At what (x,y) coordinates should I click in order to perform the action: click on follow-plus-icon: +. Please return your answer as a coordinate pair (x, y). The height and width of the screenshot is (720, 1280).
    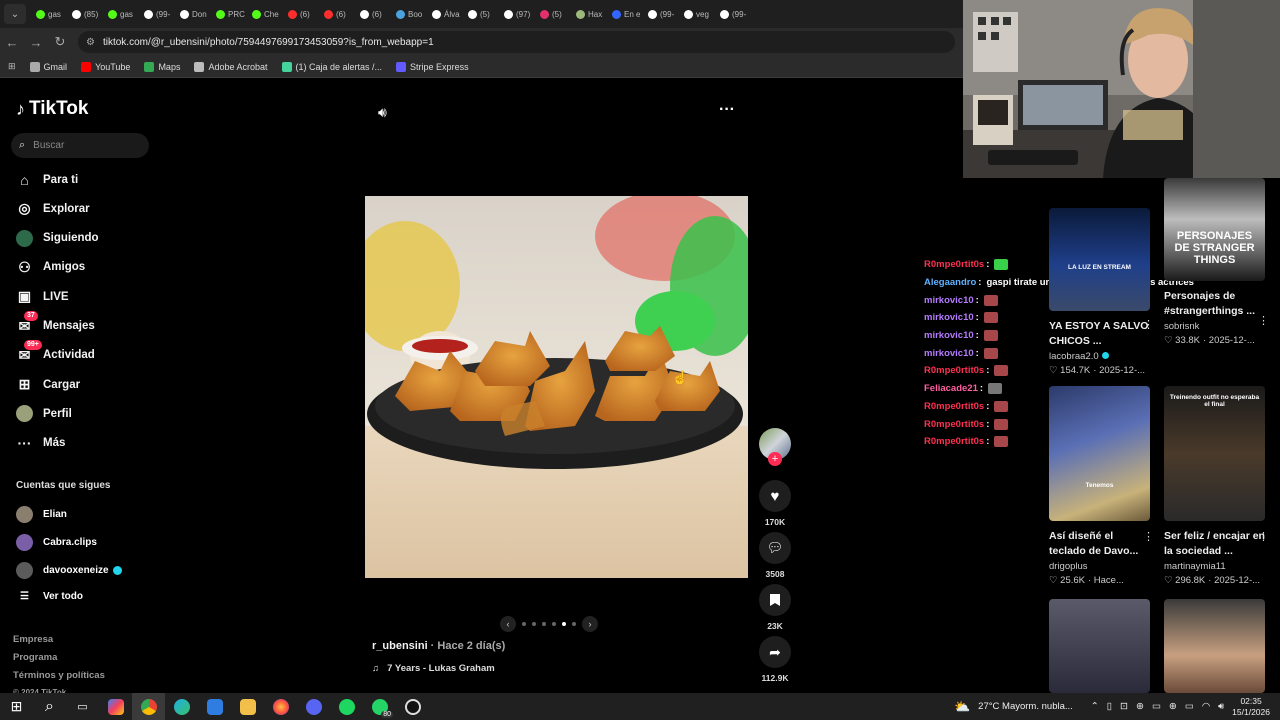
    Looking at the image, I should click on (775, 459).